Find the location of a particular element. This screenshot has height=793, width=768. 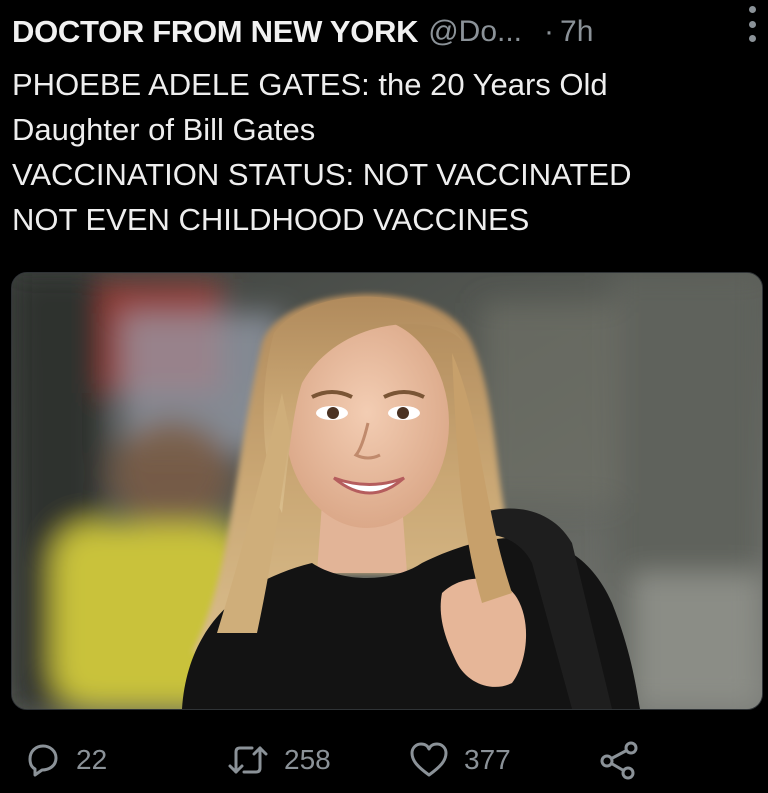

retweet-icon is located at coordinates (248, 760).